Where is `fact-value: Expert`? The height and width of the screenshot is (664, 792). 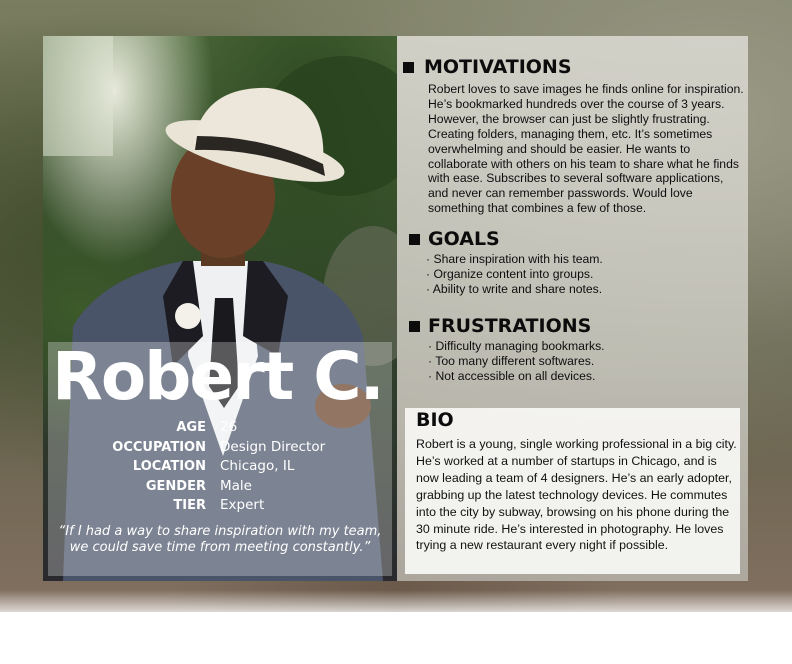 fact-value: Expert is located at coordinates (242, 505).